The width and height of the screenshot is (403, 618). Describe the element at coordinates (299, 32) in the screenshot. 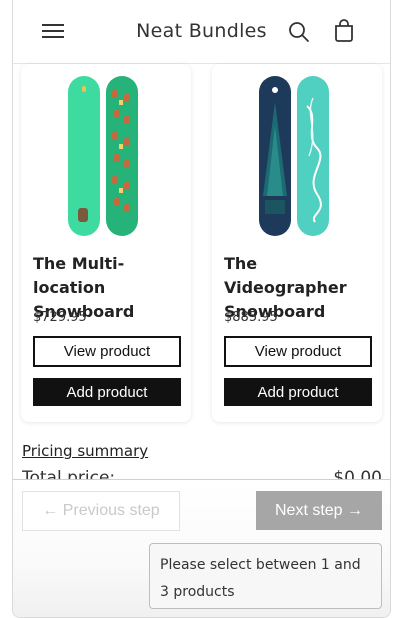

I see `search-icon` at that location.